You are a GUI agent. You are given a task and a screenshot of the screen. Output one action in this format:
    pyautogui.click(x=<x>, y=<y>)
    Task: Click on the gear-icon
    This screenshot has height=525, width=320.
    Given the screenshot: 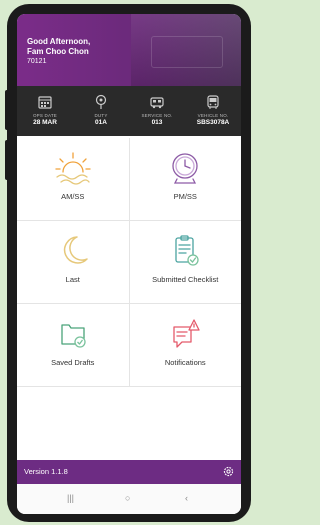 What is the action you would take?
    pyautogui.click(x=228, y=474)
    